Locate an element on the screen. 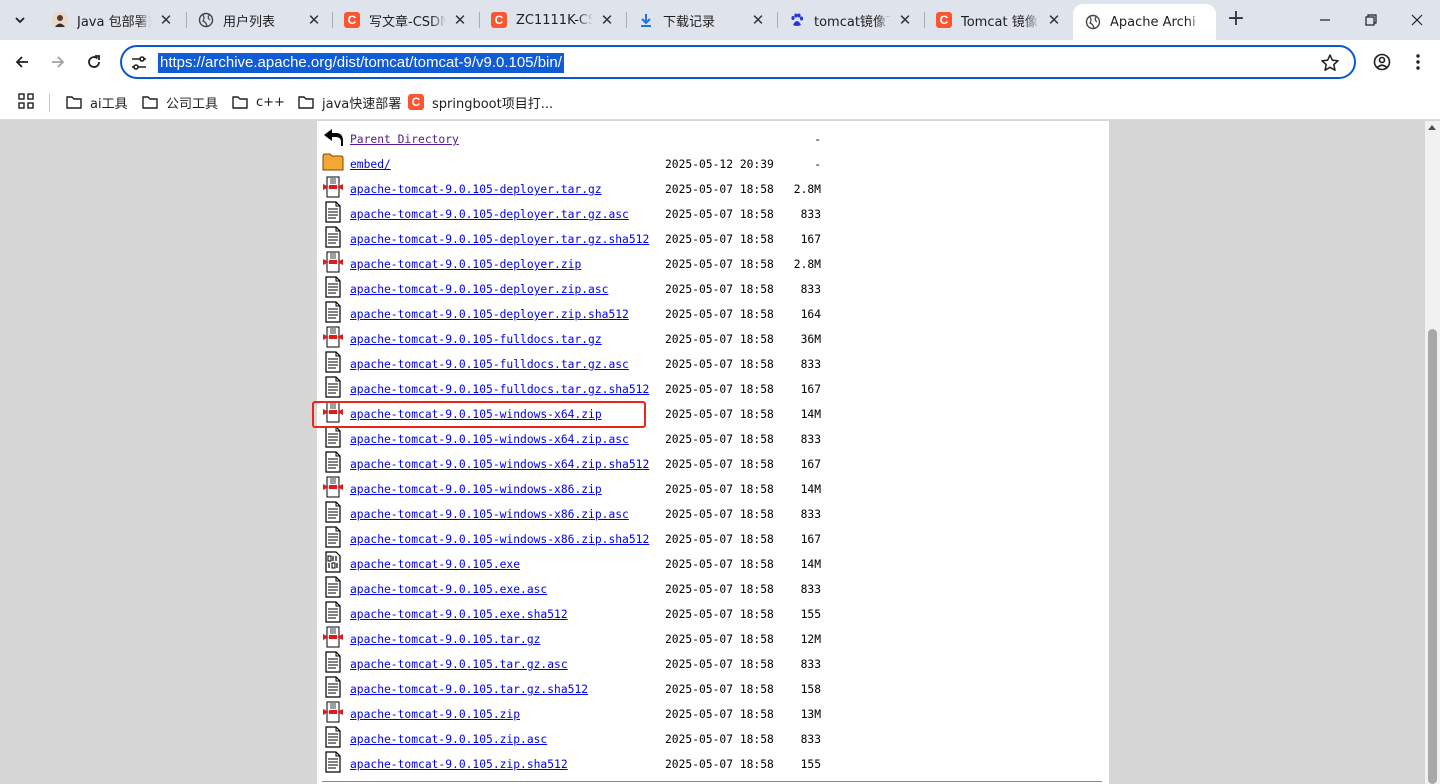 Image resolution: width=1440 pixels, height=784 pixels. file-size: 164 is located at coordinates (810, 314).